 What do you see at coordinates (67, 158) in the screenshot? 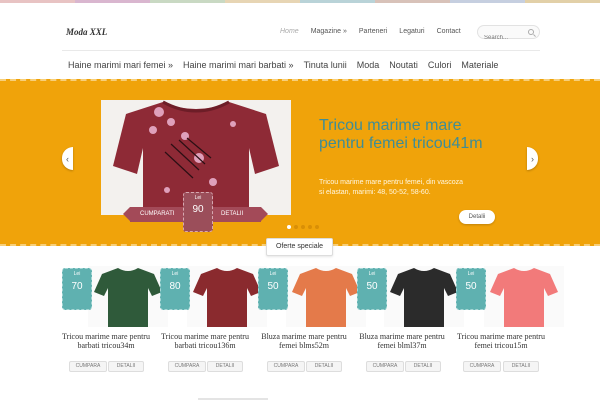
I see `chevron-left-icon: ‹` at bounding box center [67, 158].